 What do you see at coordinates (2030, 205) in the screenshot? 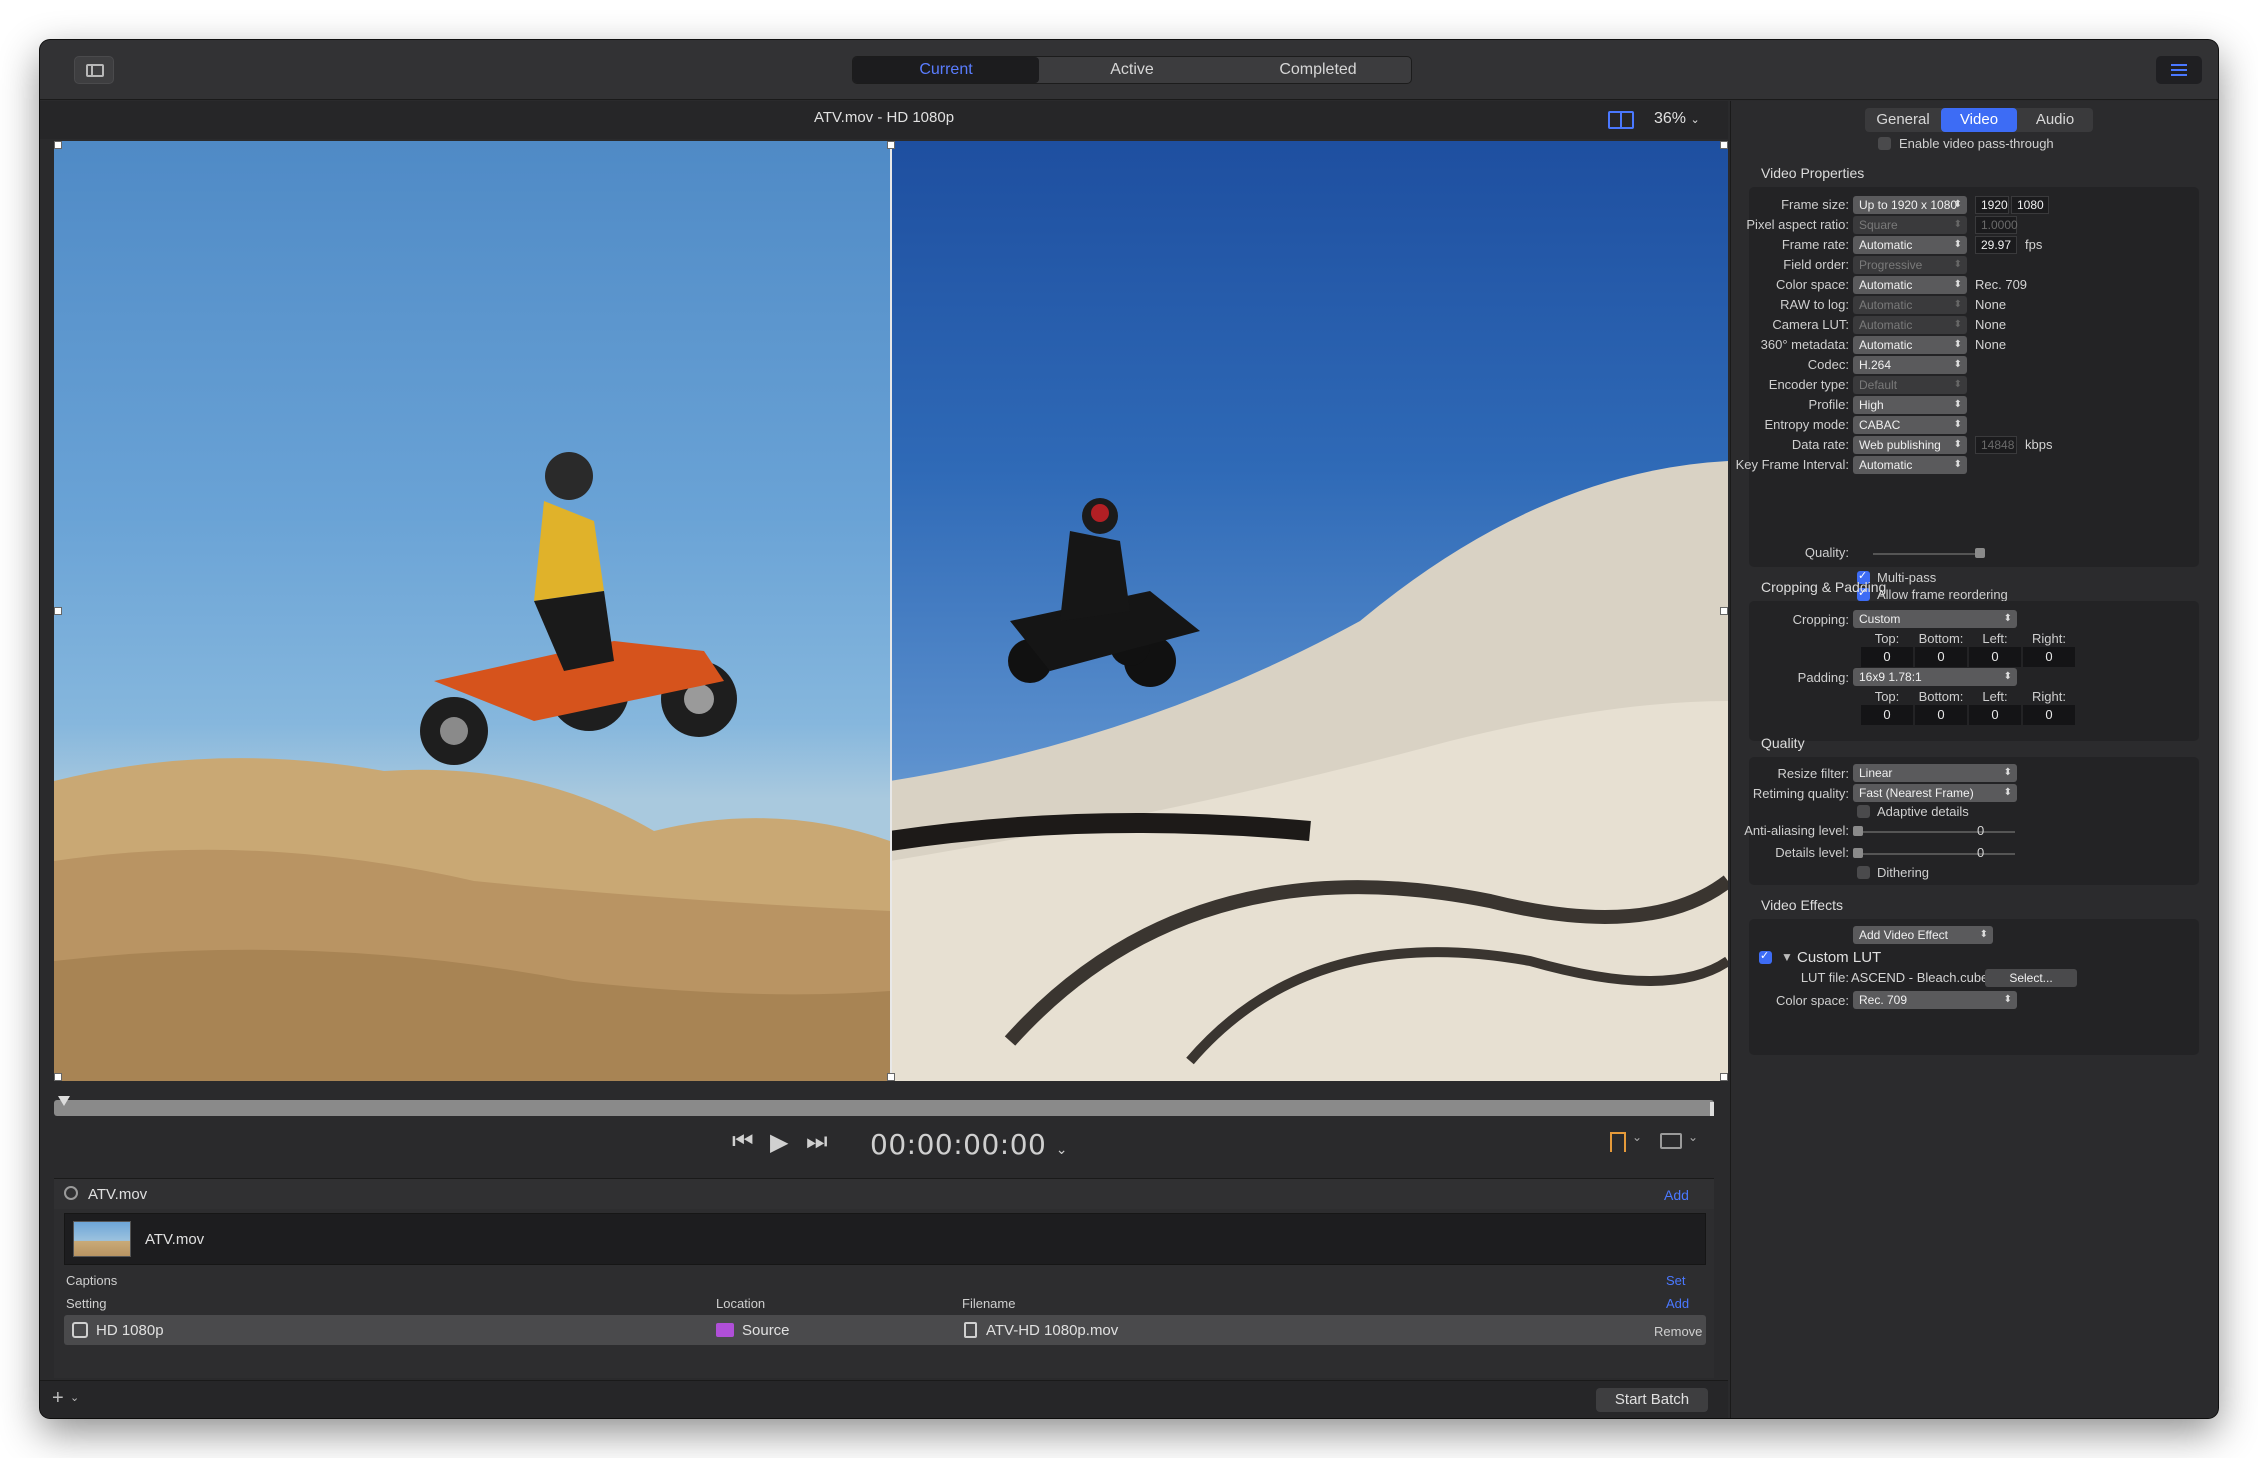
I see `property-field: 1080` at bounding box center [2030, 205].